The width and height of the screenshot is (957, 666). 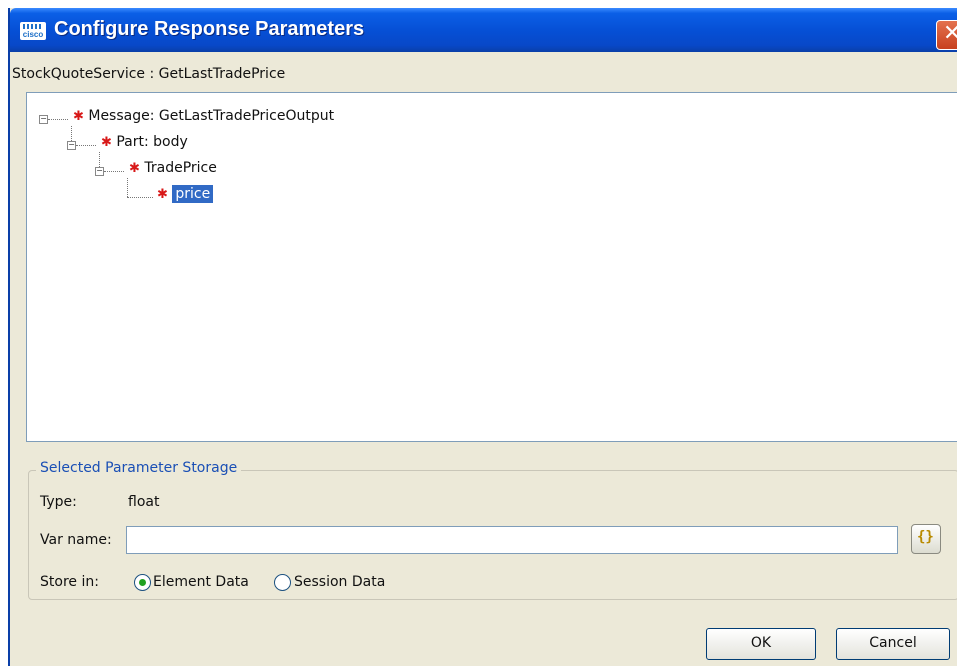 What do you see at coordinates (58, 502) in the screenshot?
I see `type-label: Type:` at bounding box center [58, 502].